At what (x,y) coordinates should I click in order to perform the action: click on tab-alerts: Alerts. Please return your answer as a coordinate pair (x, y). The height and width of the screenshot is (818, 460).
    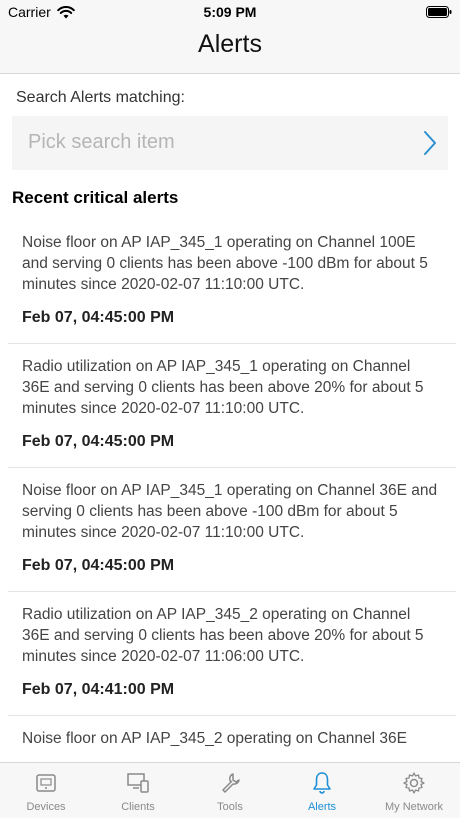
    Looking at the image, I should click on (322, 790).